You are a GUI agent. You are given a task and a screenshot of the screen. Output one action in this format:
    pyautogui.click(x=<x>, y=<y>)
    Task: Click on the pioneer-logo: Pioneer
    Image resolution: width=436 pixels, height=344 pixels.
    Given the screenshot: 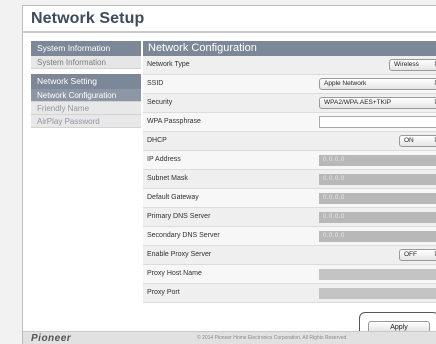 What is the action you would take?
    pyautogui.click(x=51, y=338)
    